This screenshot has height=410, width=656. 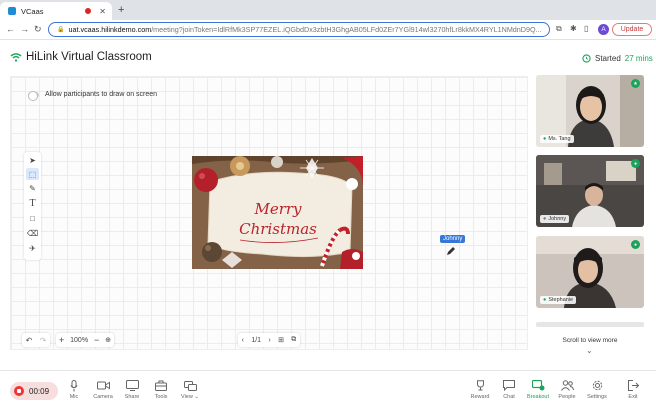 What do you see at coordinates (190, 385) in the screenshot?
I see `view-layout-icon` at bounding box center [190, 385].